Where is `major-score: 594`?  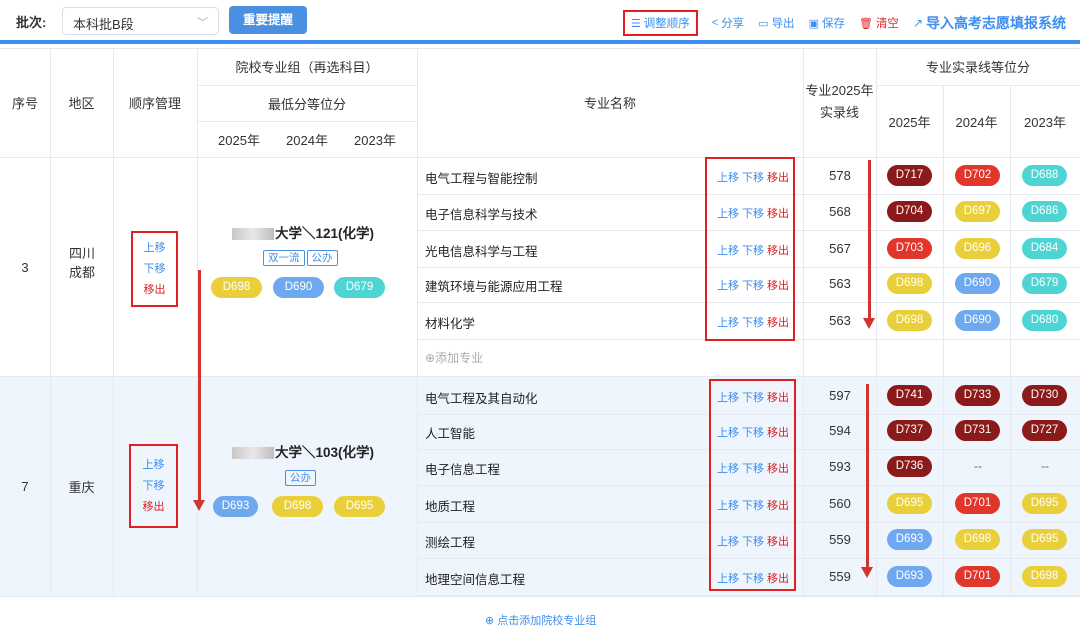
major-score: 594 is located at coordinates (840, 430).